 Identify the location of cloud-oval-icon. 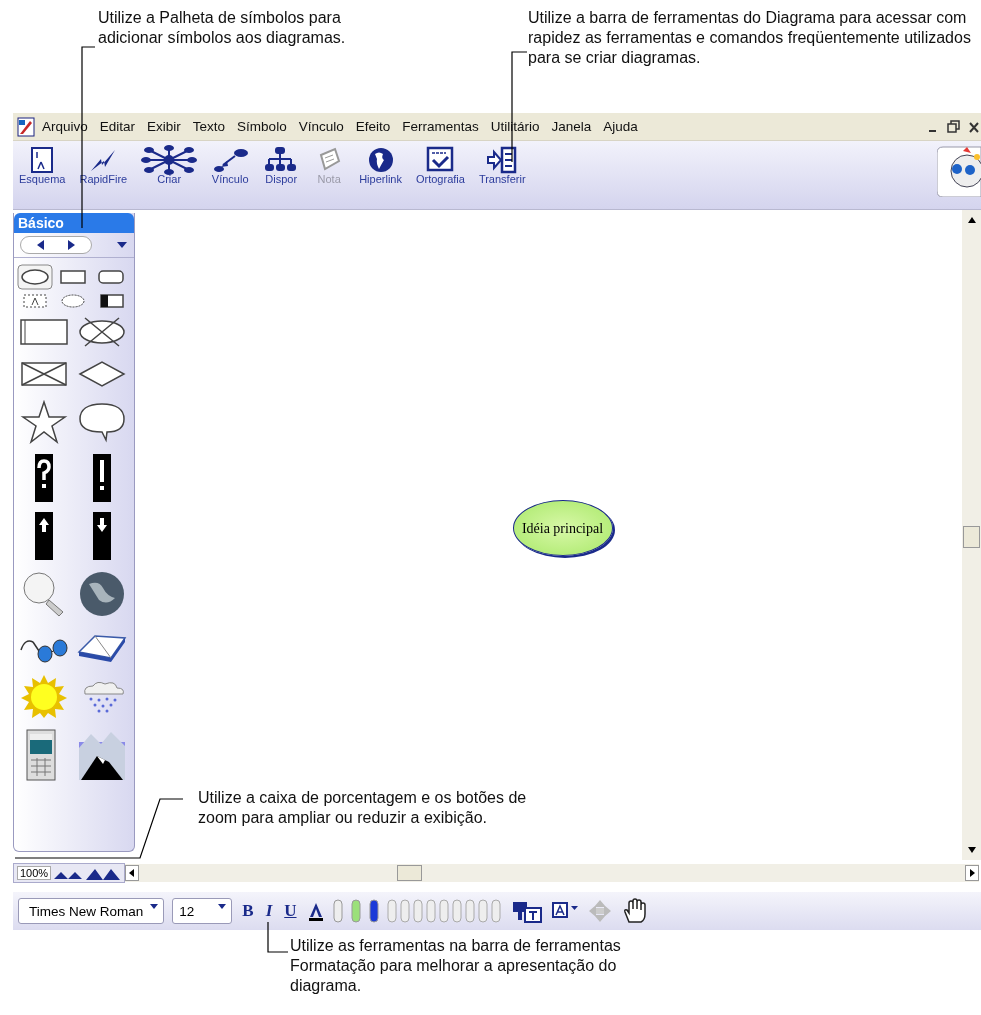
(73, 301).